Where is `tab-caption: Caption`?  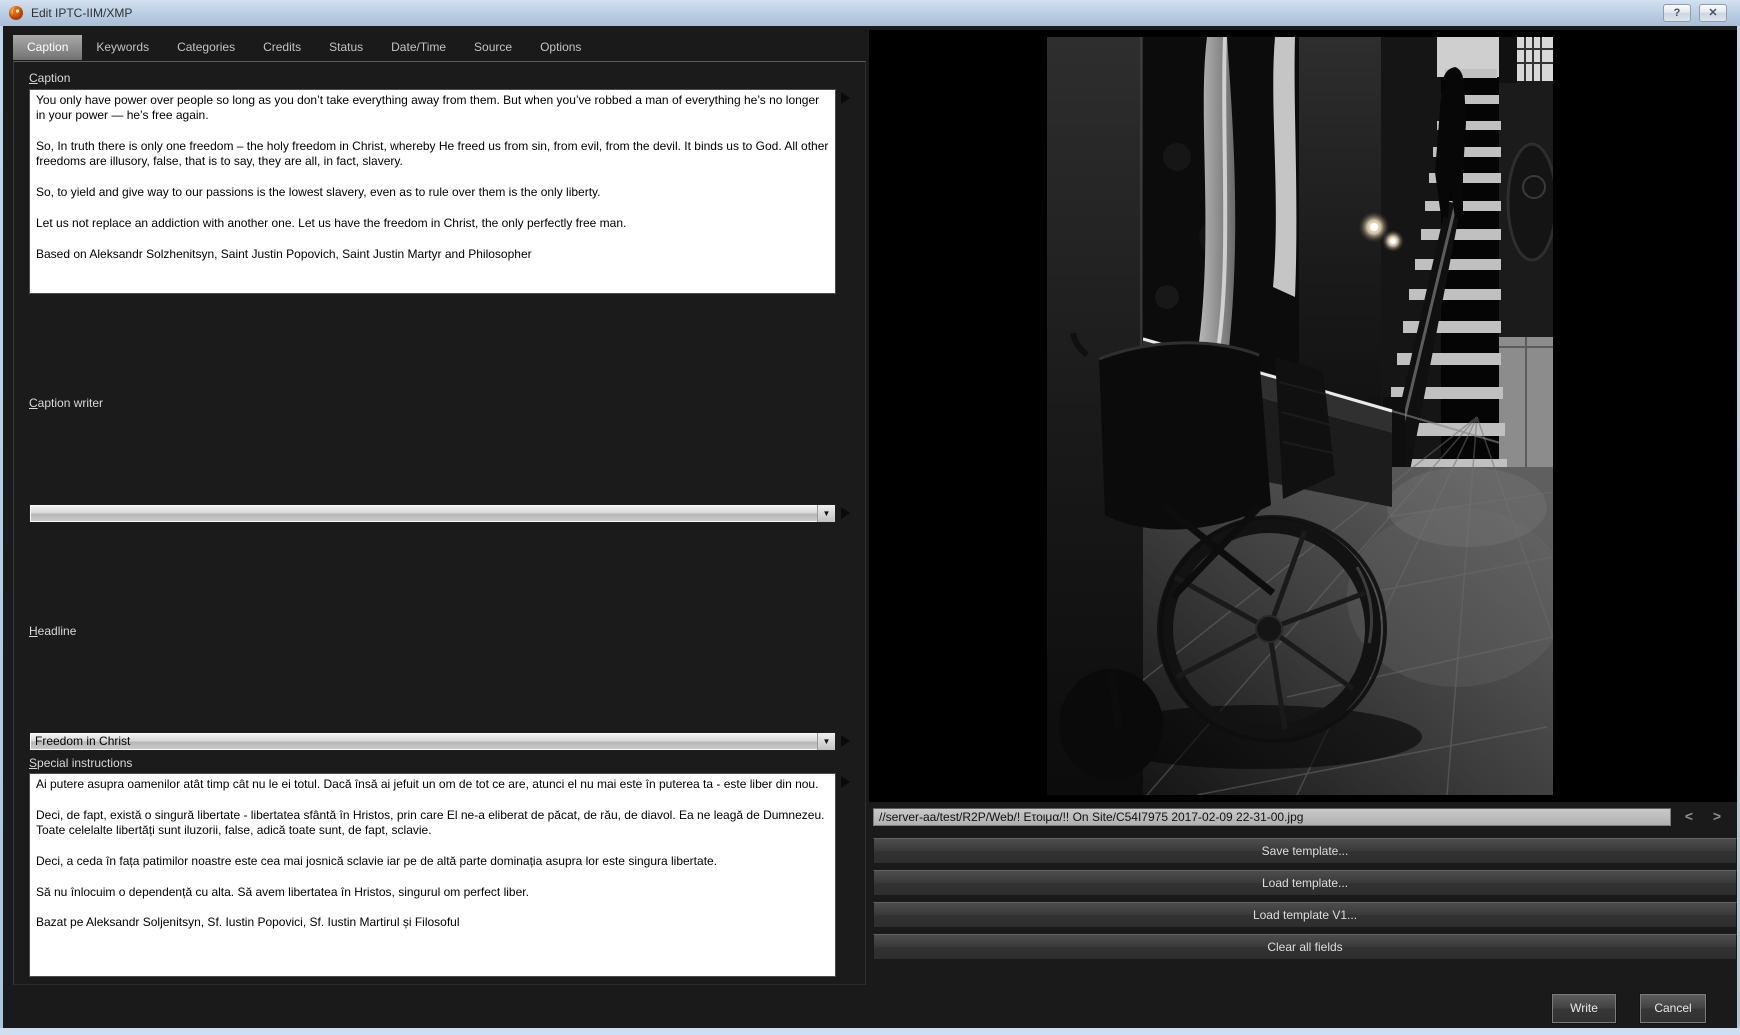 tab-caption: Caption is located at coordinates (48, 47).